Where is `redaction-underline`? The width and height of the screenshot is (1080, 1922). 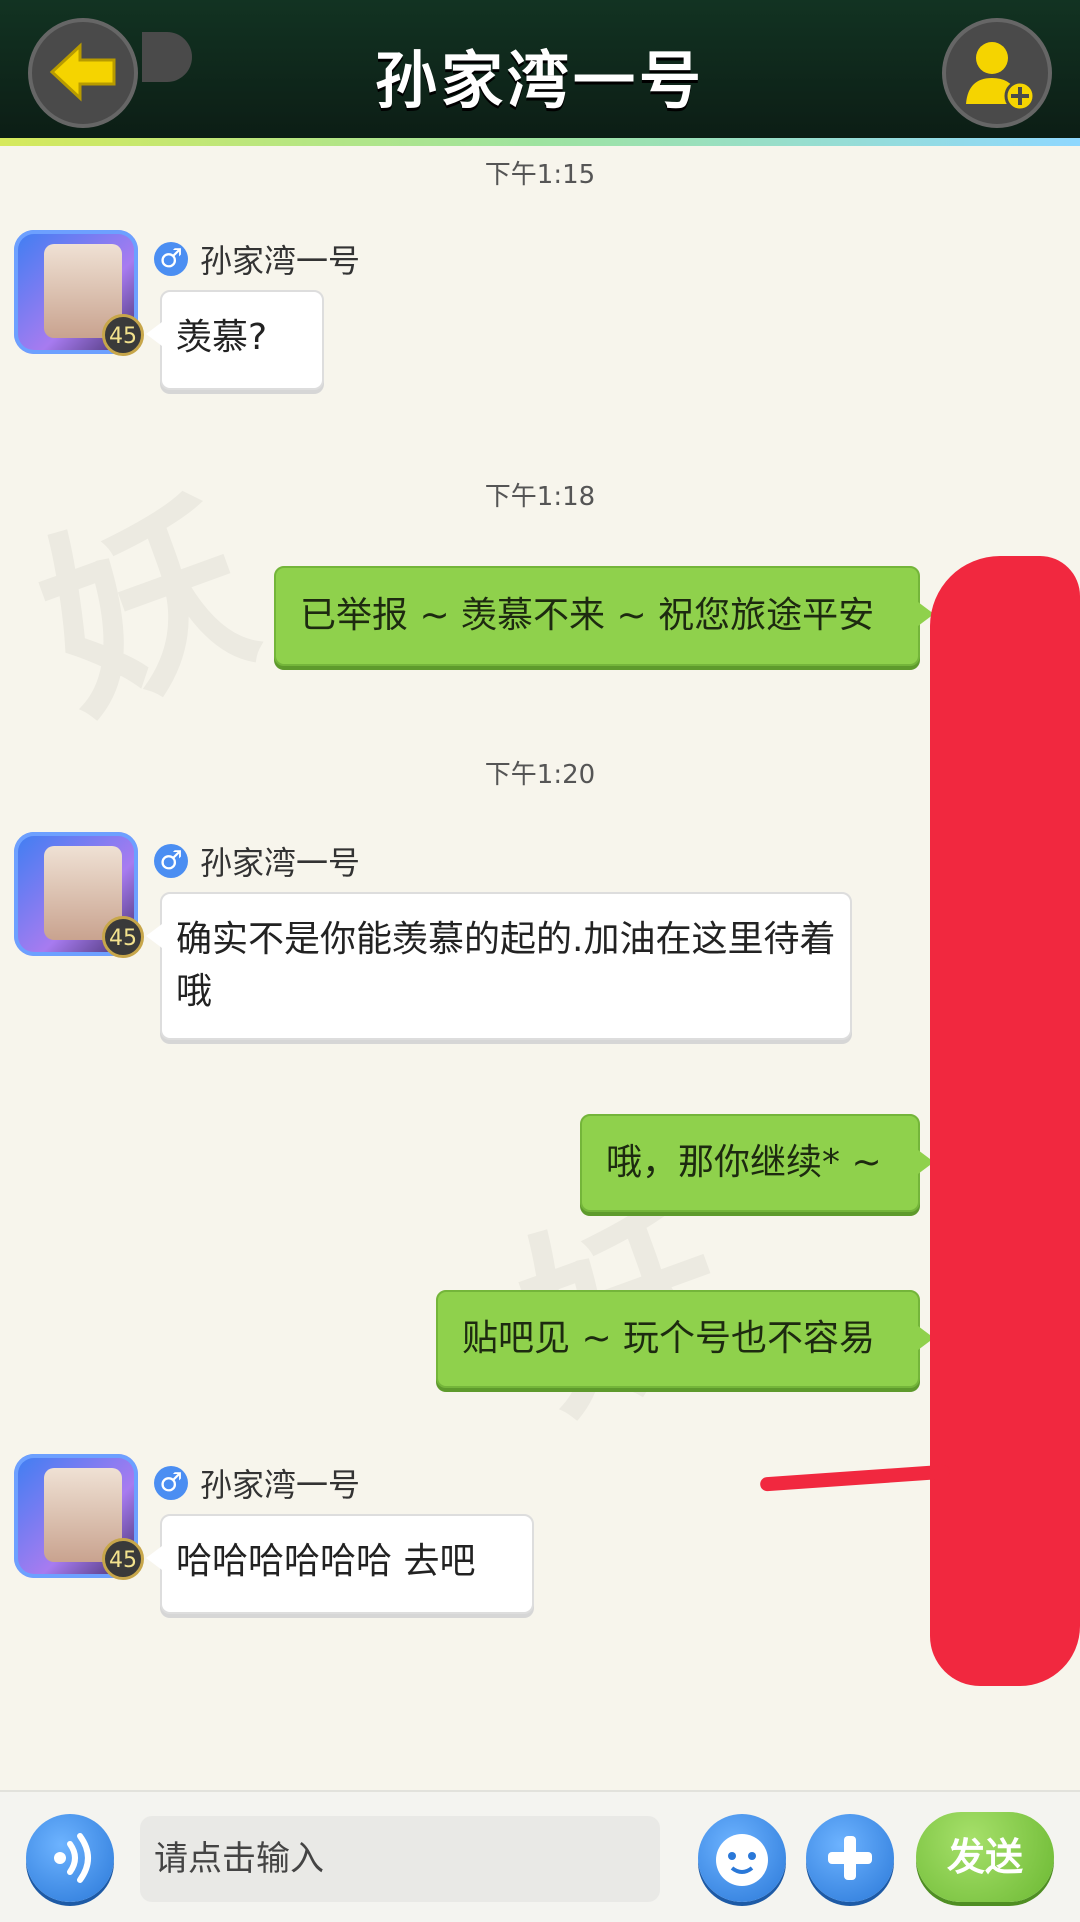 redaction-underline is located at coordinates (855, 1478).